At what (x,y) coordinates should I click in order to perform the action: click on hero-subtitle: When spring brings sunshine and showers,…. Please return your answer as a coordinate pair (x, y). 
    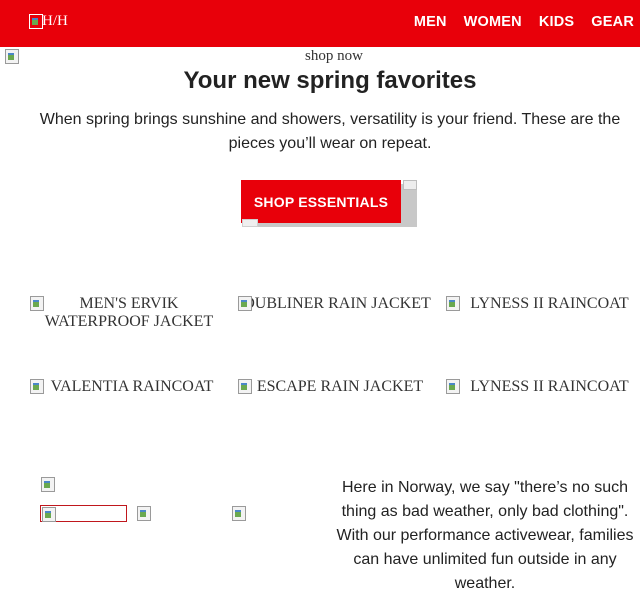
    Looking at the image, I should click on (330, 131).